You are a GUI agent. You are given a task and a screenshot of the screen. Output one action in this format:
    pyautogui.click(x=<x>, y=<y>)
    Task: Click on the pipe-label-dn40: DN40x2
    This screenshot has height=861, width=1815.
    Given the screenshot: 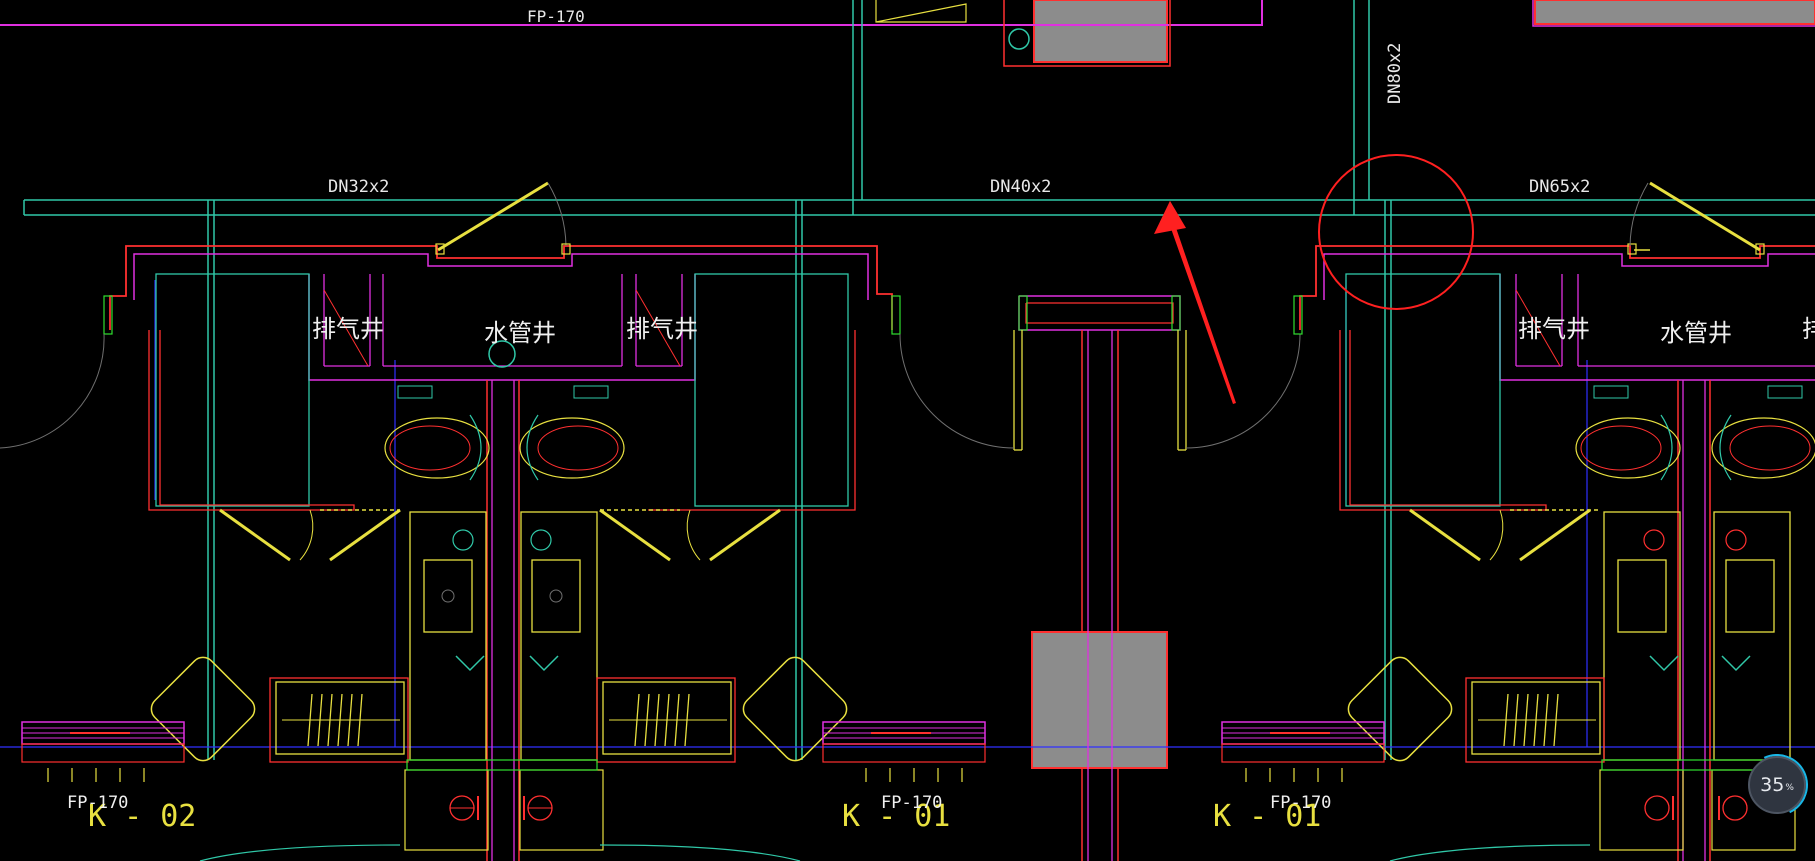 What is the action you would take?
    pyautogui.click(x=1020, y=187)
    